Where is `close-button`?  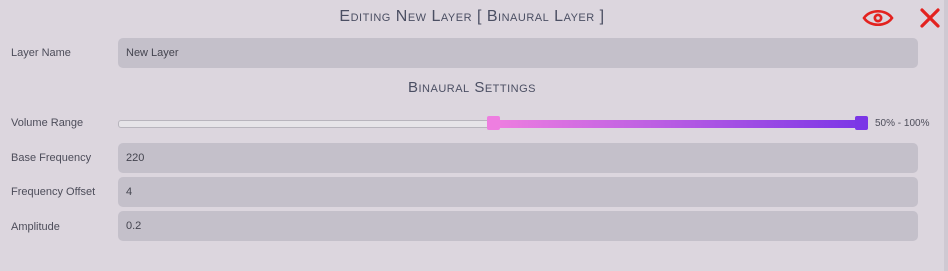
close-button is located at coordinates (930, 18).